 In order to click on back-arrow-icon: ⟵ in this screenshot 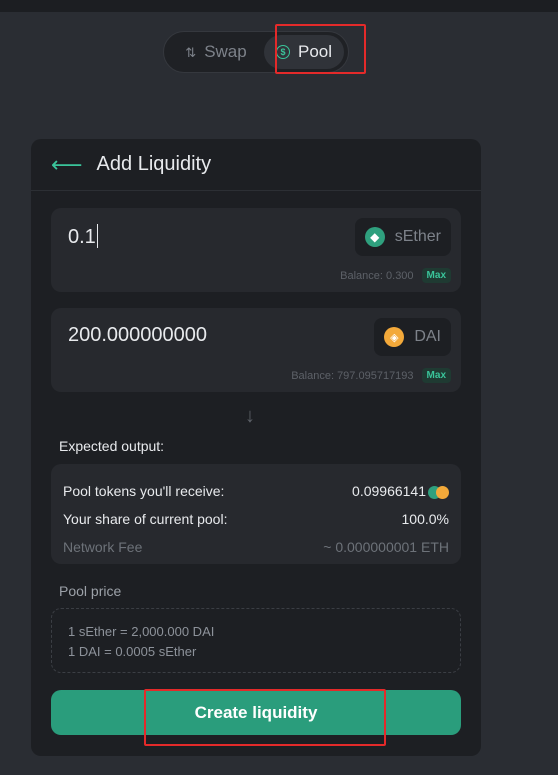, I will do `click(67, 164)`.